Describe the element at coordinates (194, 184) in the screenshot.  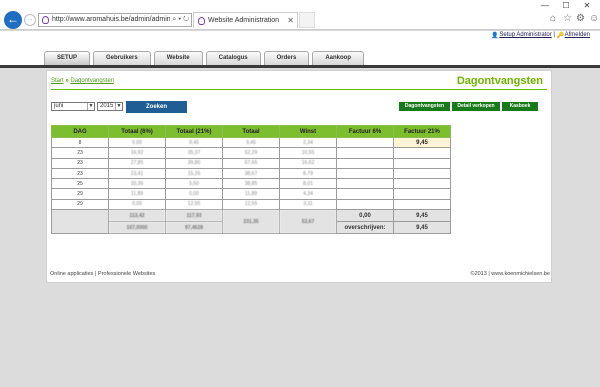
I see `cell-totaal-21: 5,50` at that location.